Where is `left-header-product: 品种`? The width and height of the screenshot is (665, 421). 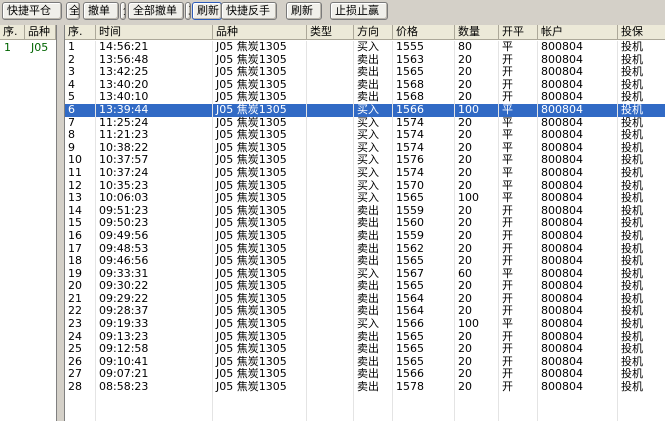 left-header-product: 品种 is located at coordinates (40, 32).